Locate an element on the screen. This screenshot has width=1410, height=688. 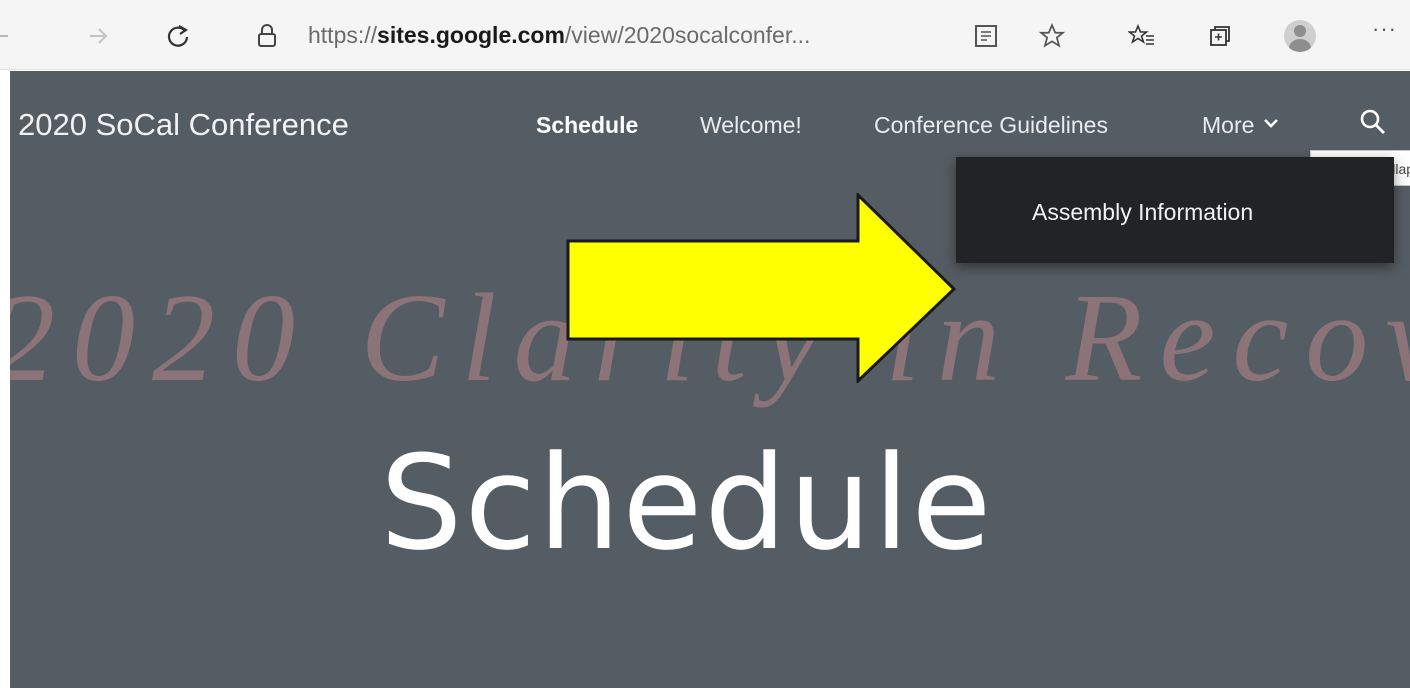
collections-icon is located at coordinates (1220, 36).